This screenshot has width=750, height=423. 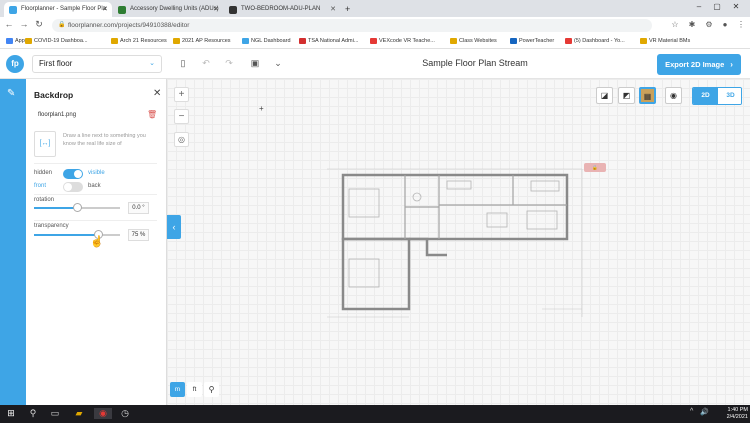 I want to click on floor-selector: First floor ⌄, so click(x=97, y=64).